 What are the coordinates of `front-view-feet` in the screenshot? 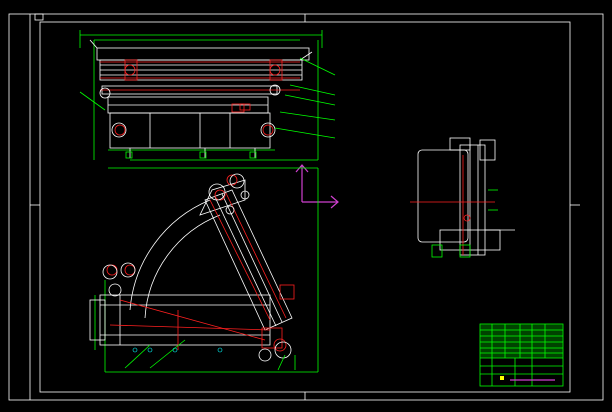 It's located at (191, 155).